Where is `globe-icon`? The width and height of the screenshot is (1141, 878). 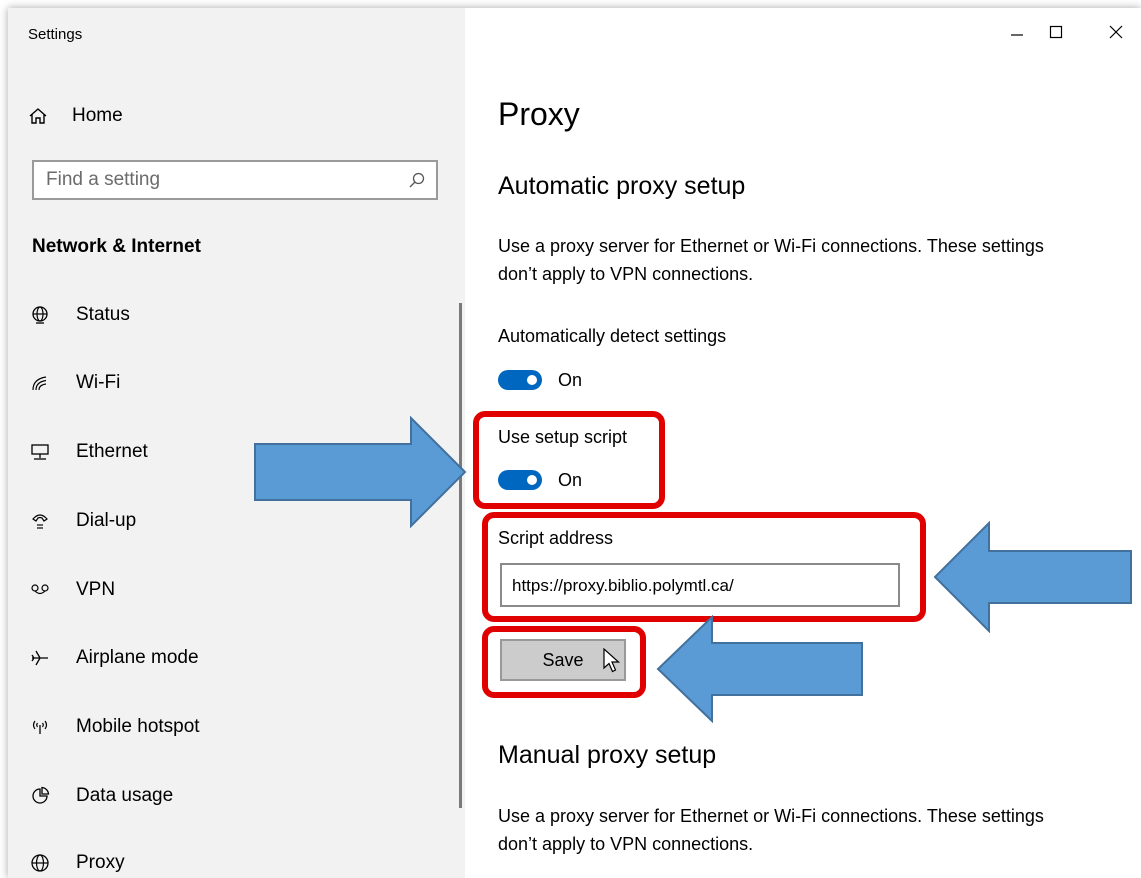 globe-icon is located at coordinates (40, 863).